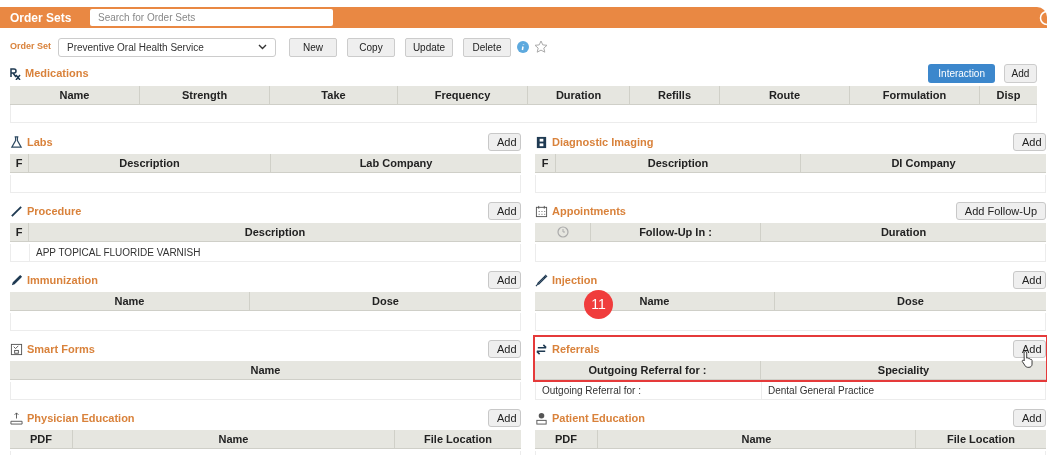  Describe the element at coordinates (333, 95) in the screenshot. I see `column-header: Take` at that location.